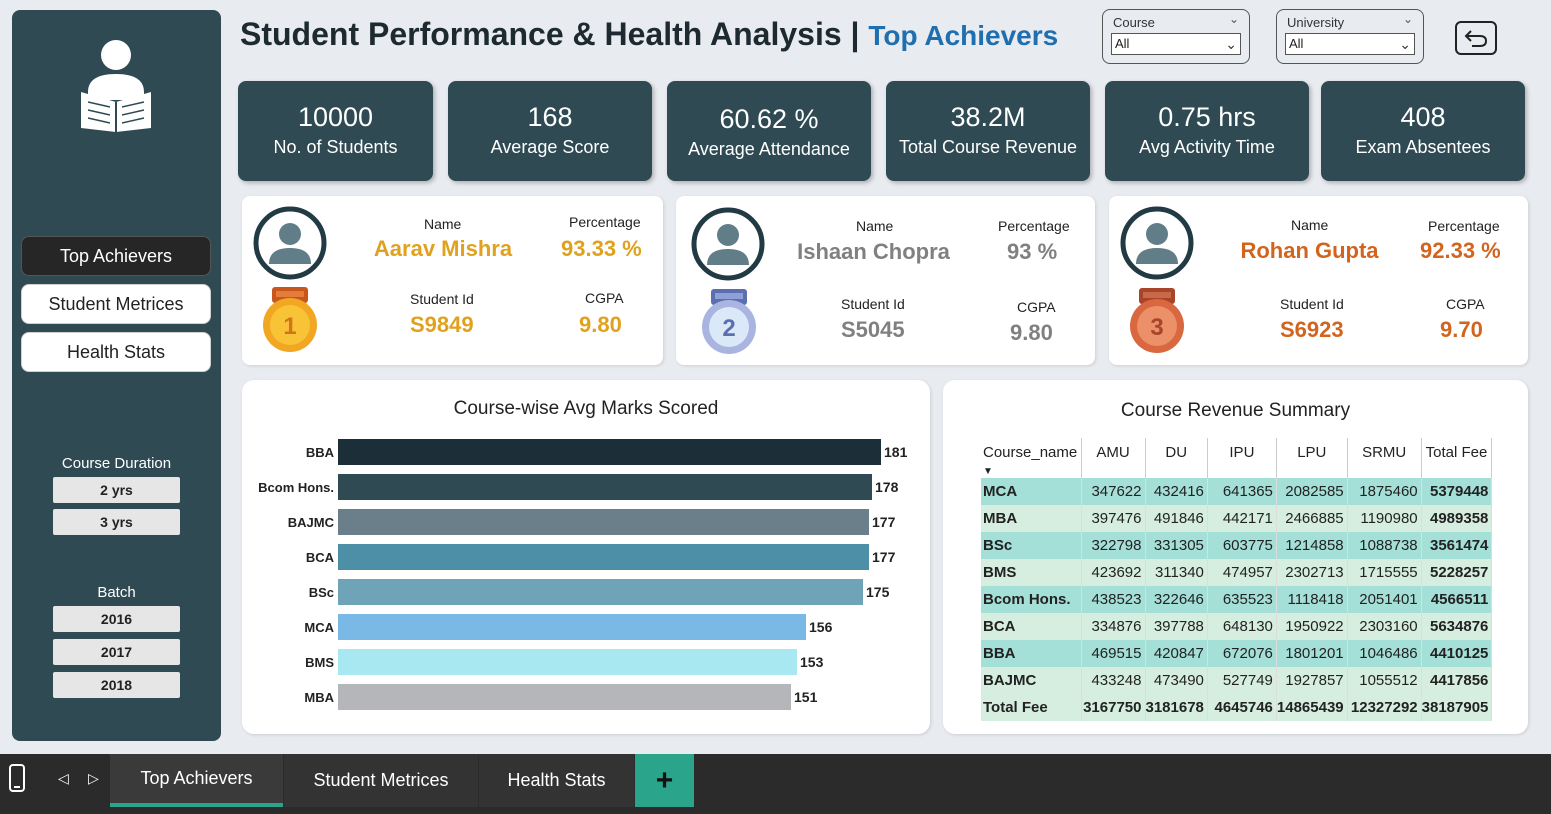 This screenshot has height=814, width=1551. I want to click on title-subtitle: Top Achievers, so click(963, 35).